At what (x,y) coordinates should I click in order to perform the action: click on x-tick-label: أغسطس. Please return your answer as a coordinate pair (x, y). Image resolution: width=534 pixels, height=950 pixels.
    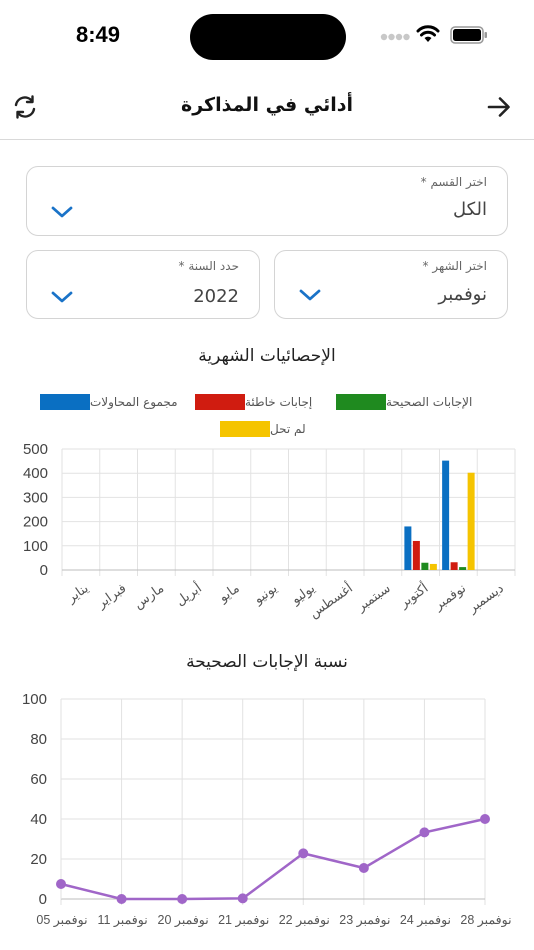
    Looking at the image, I should click on (331, 600).